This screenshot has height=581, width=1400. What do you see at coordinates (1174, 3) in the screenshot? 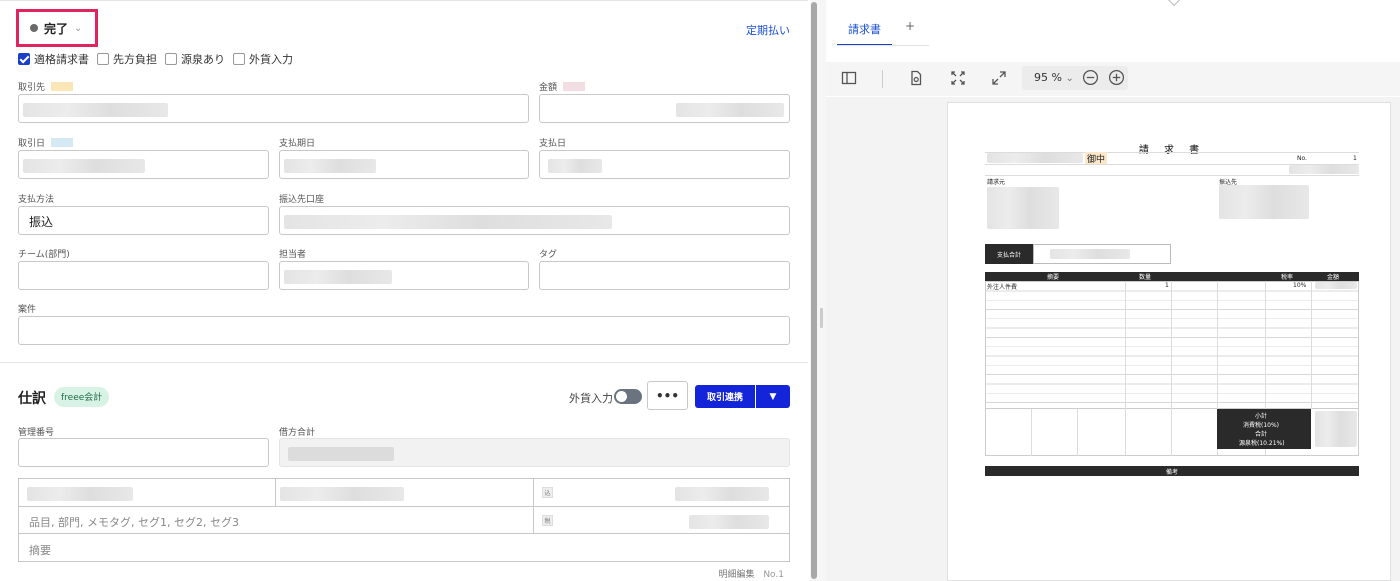
I see `collapse-caret-icon` at bounding box center [1174, 3].